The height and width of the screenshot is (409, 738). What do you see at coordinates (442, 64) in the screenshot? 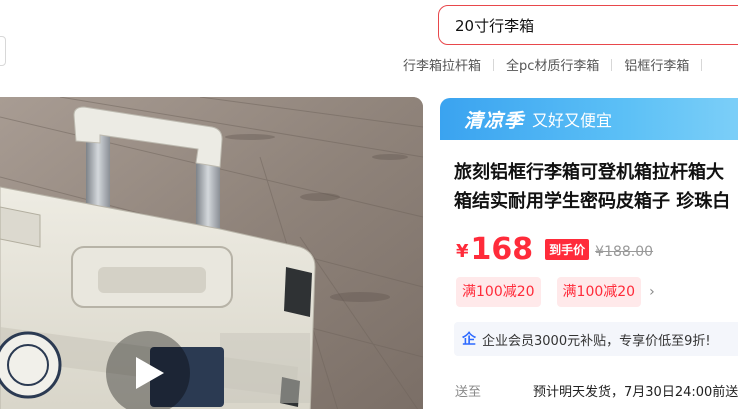
I see `suggestion-link: 行李箱拉杆箱` at bounding box center [442, 64].